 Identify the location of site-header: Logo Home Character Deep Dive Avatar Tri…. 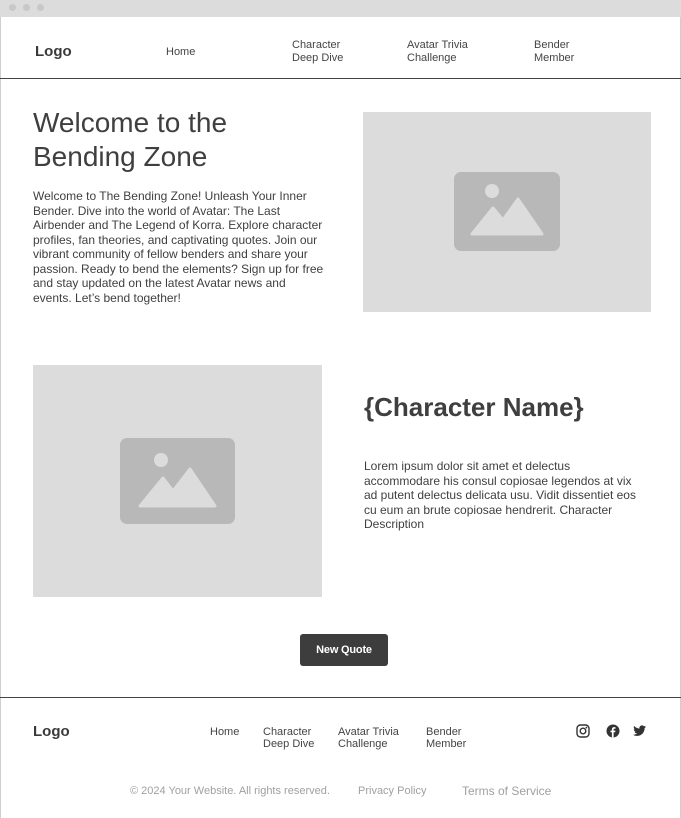
(340, 48).